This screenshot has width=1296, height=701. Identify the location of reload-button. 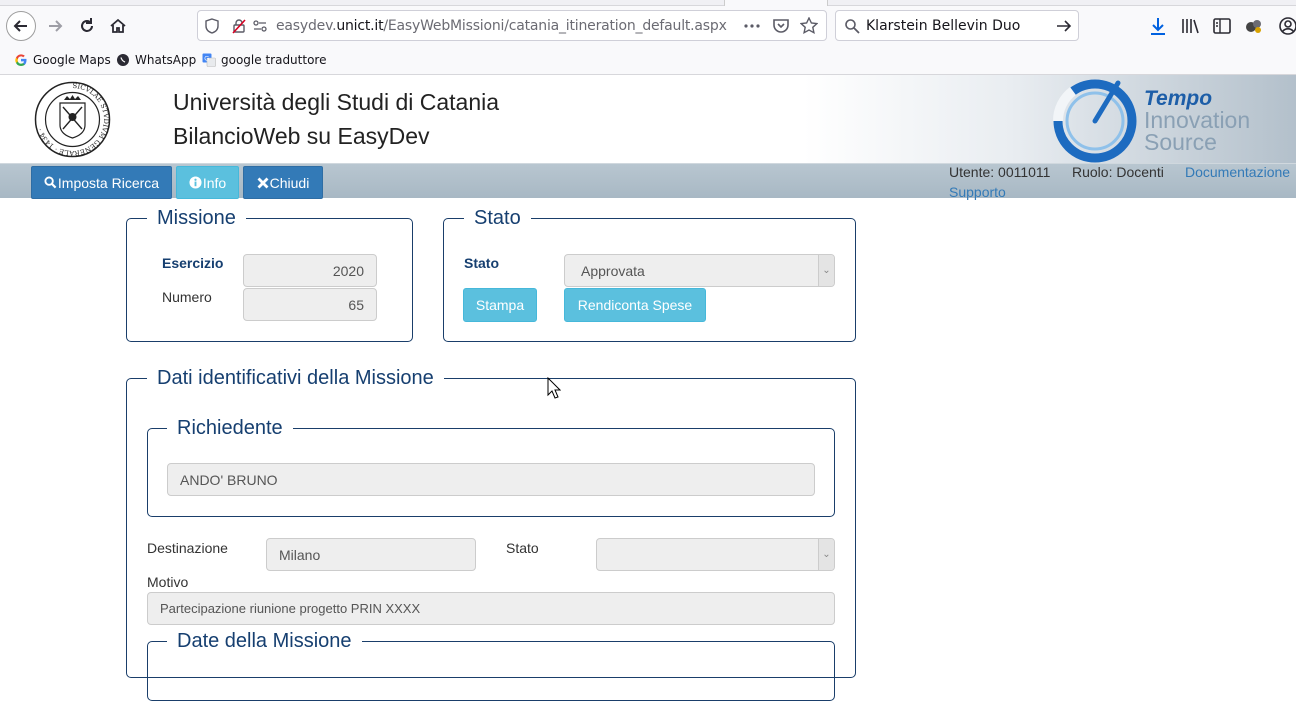
(87, 26).